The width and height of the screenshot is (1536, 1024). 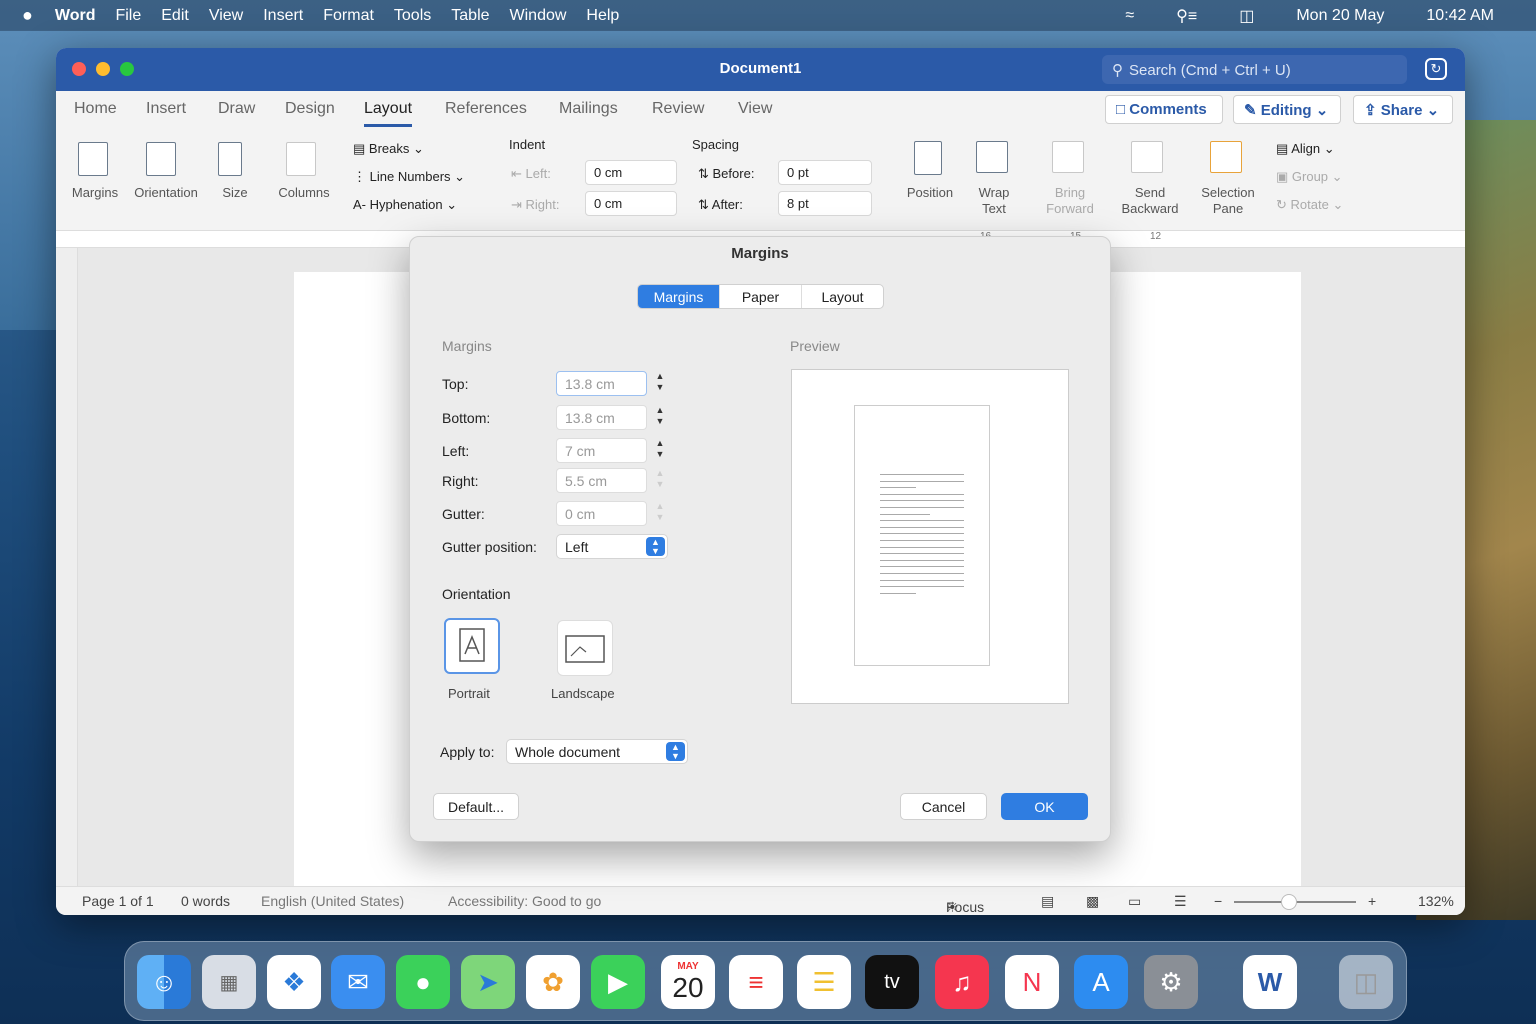 What do you see at coordinates (388, 149) in the screenshot?
I see `breaks-button: ▤ Breaks ⌄` at bounding box center [388, 149].